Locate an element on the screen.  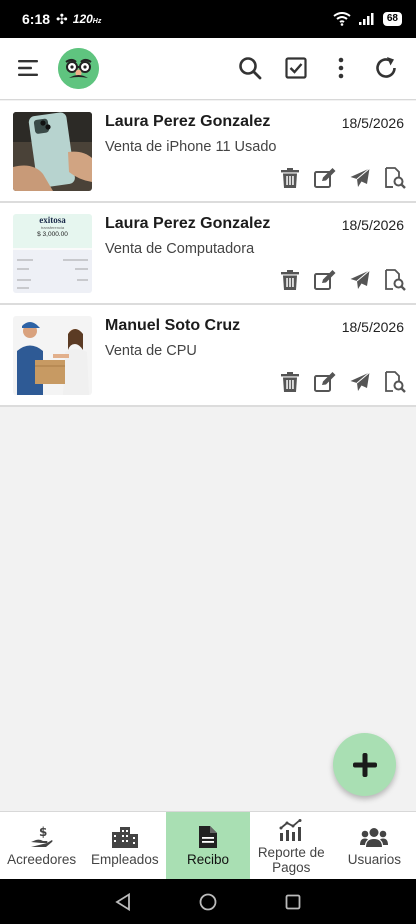
hand-dollar-icon: $ is located at coordinates (42, 837).